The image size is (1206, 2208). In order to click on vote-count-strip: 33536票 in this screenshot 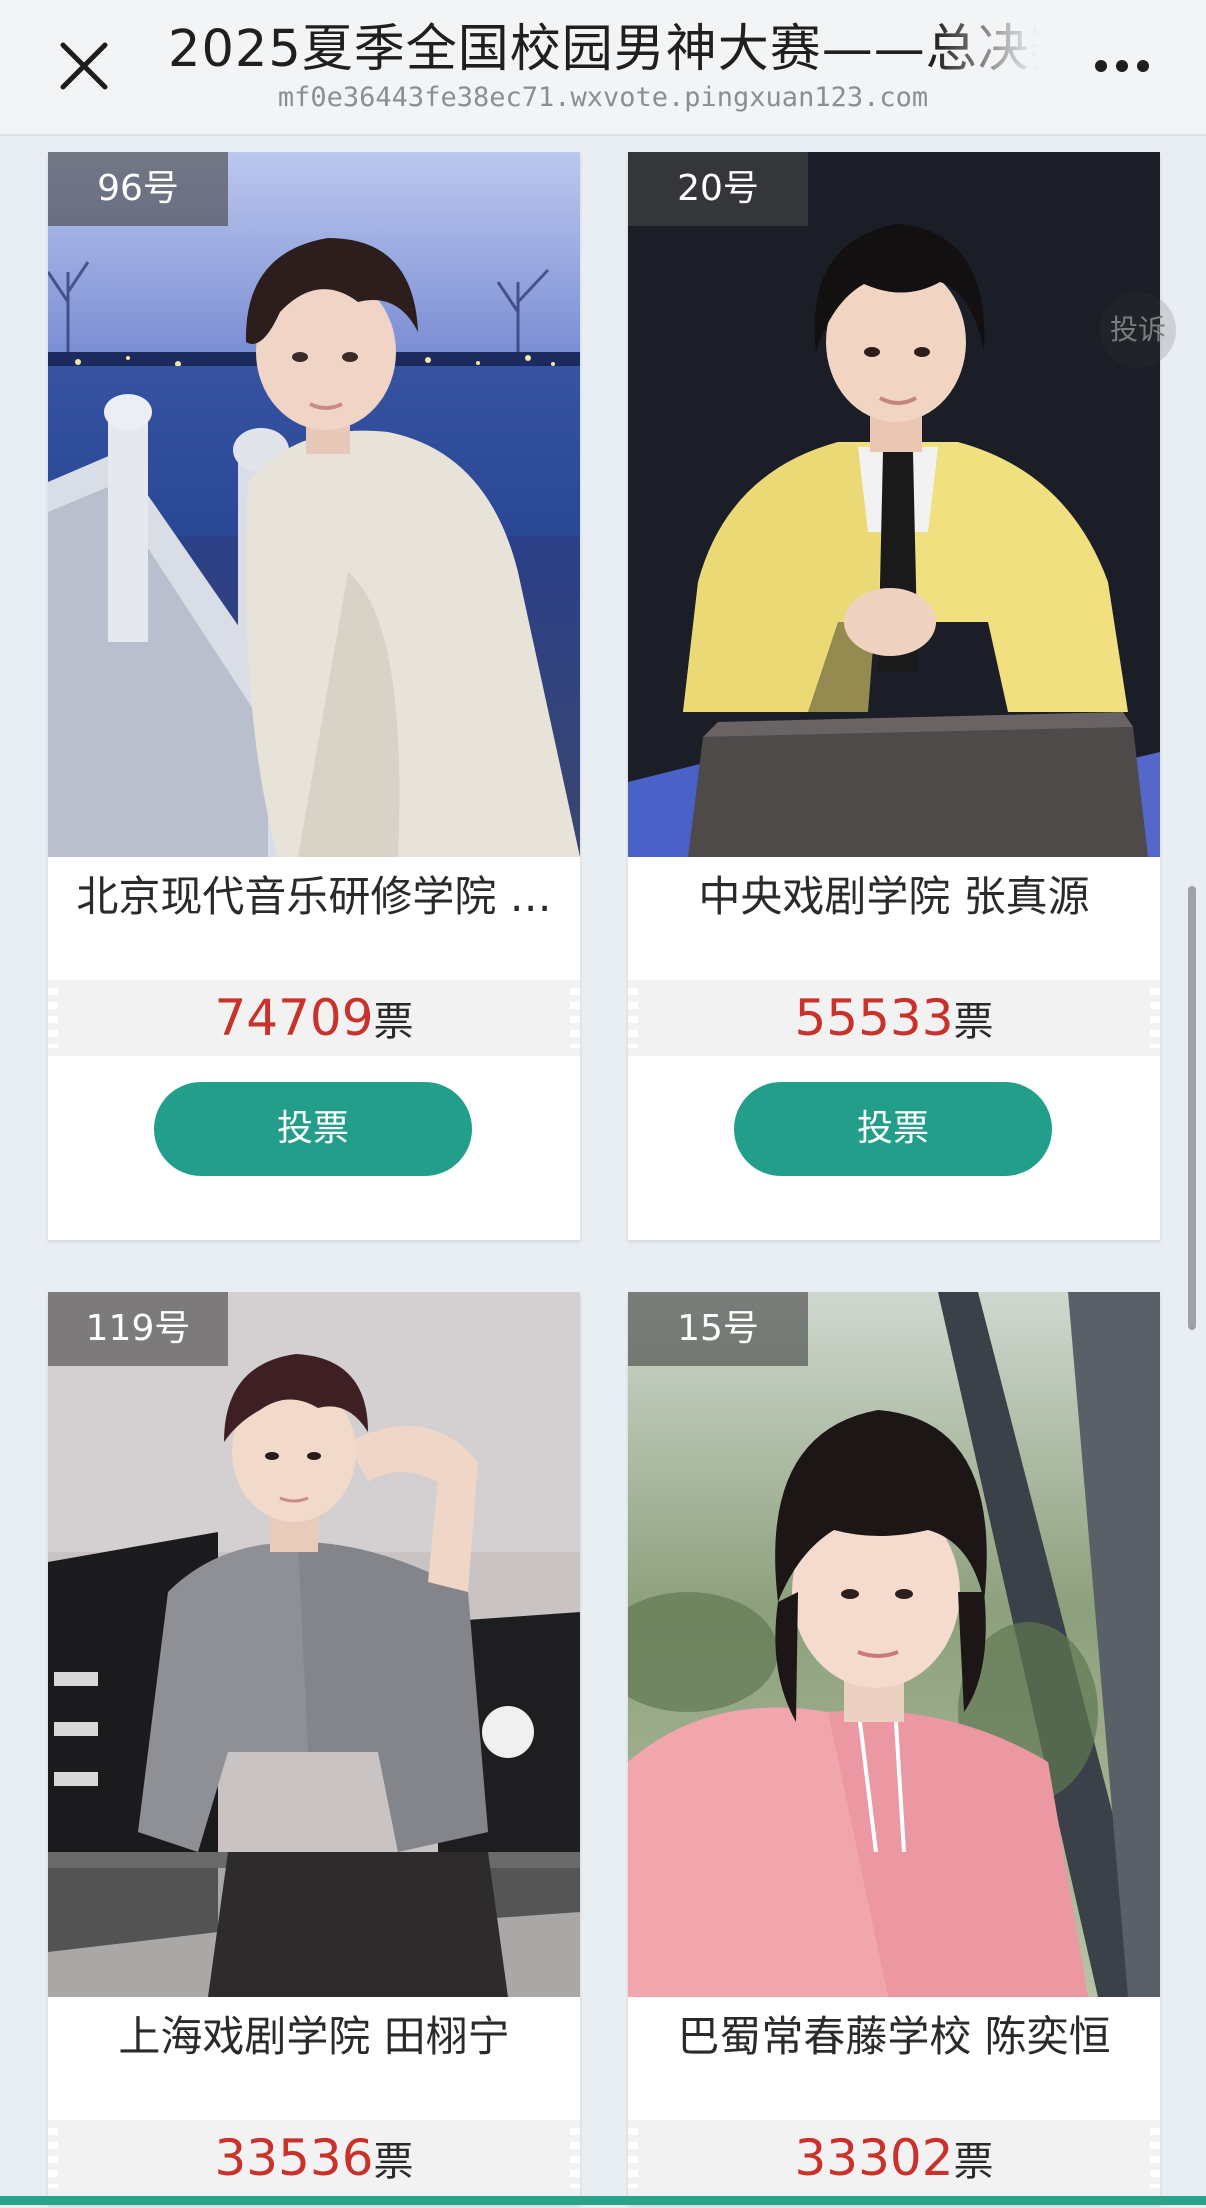, I will do `click(314, 2158)`.